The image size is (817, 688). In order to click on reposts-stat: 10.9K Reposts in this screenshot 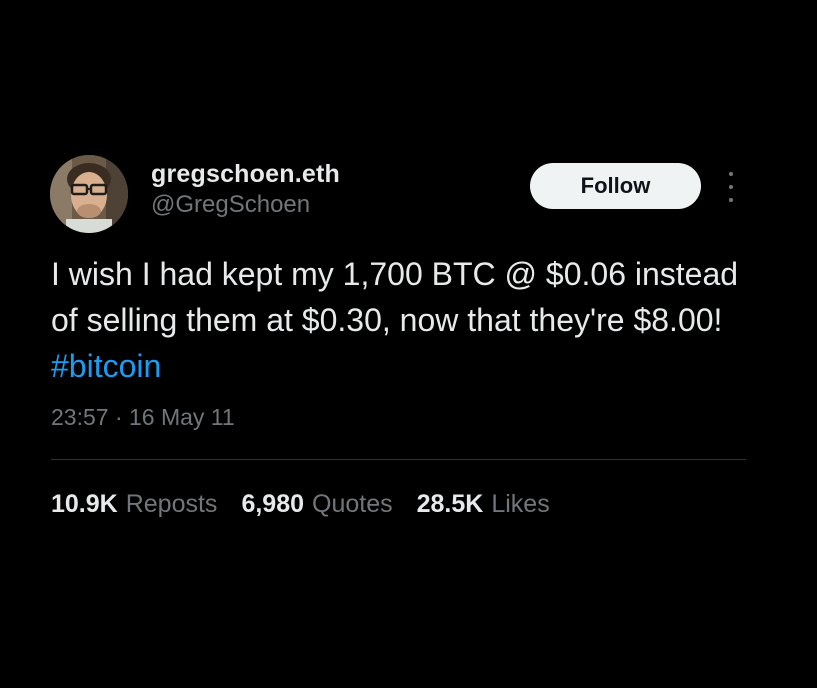, I will do `click(134, 504)`.